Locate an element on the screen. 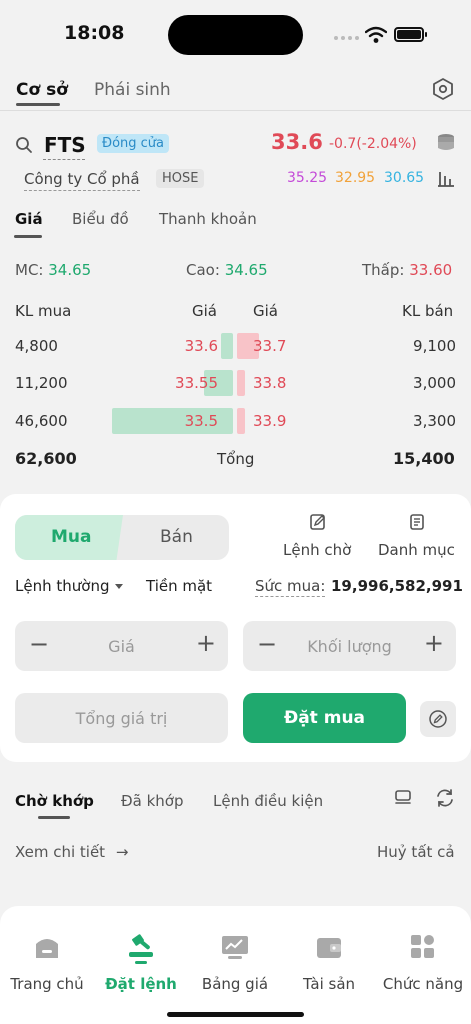 Image resolution: width=471 pixels, height=1024 pixels. subtab-thanh-khoan: Thanh khoản is located at coordinates (208, 219).